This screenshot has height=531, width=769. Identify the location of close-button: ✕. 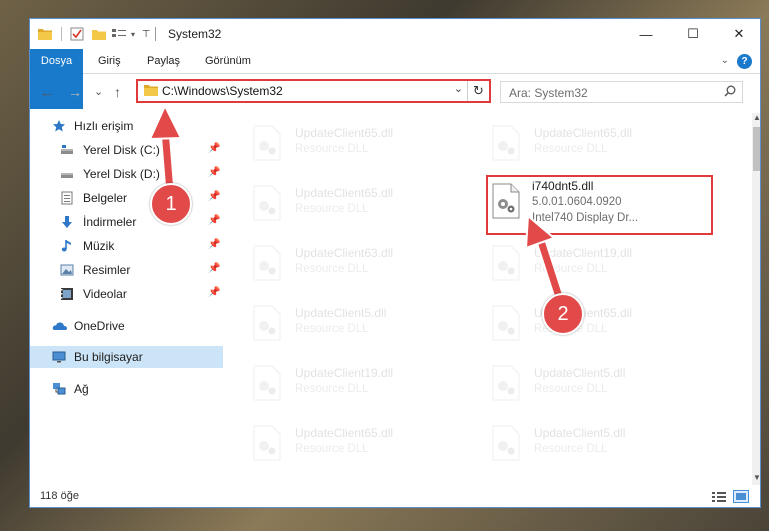
(738, 34).